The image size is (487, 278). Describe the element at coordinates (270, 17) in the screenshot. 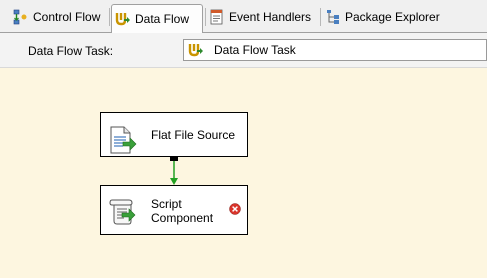

I see `tab-event-handlers-label: Event Handlers` at that location.